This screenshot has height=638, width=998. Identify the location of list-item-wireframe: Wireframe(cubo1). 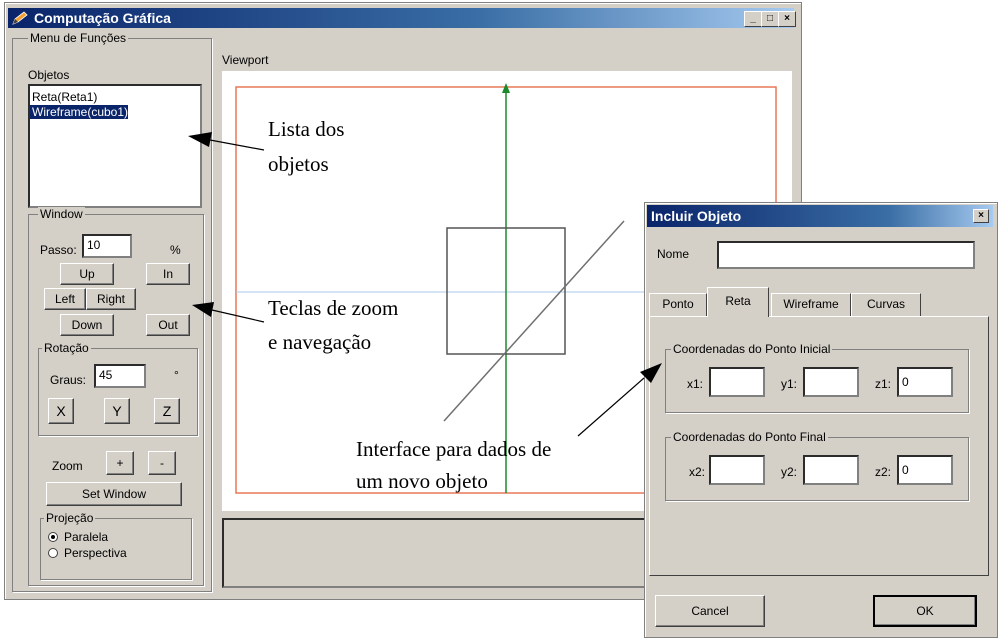
(79, 112).